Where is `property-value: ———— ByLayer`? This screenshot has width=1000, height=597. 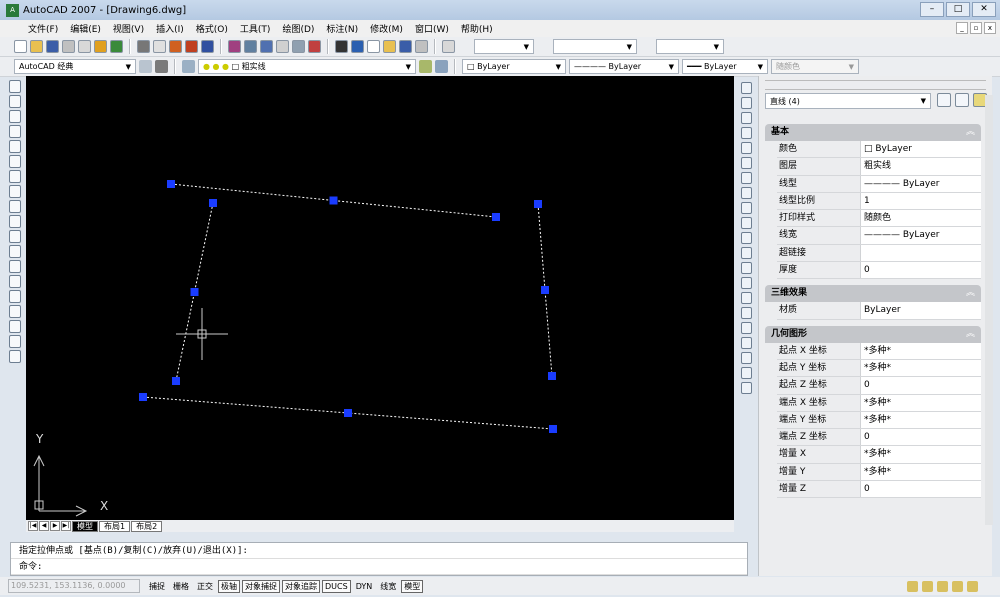 property-value: ———— ByLayer is located at coordinates (921, 235).